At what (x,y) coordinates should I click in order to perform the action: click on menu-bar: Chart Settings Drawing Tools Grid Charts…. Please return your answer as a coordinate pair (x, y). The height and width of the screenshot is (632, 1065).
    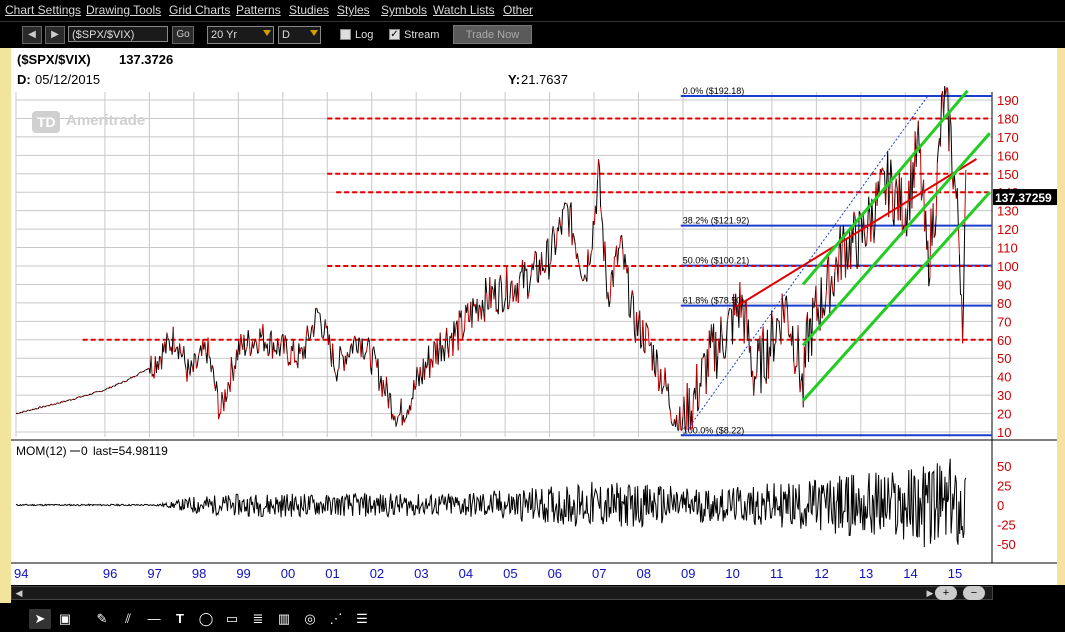
    Looking at the image, I should click on (532, 10).